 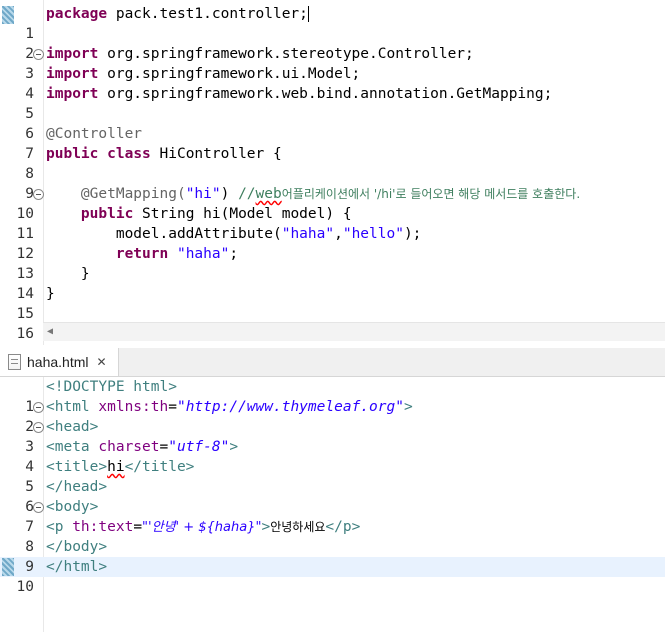 I want to click on code-line-11: public String hi(Model model) {, so click(x=199, y=214).